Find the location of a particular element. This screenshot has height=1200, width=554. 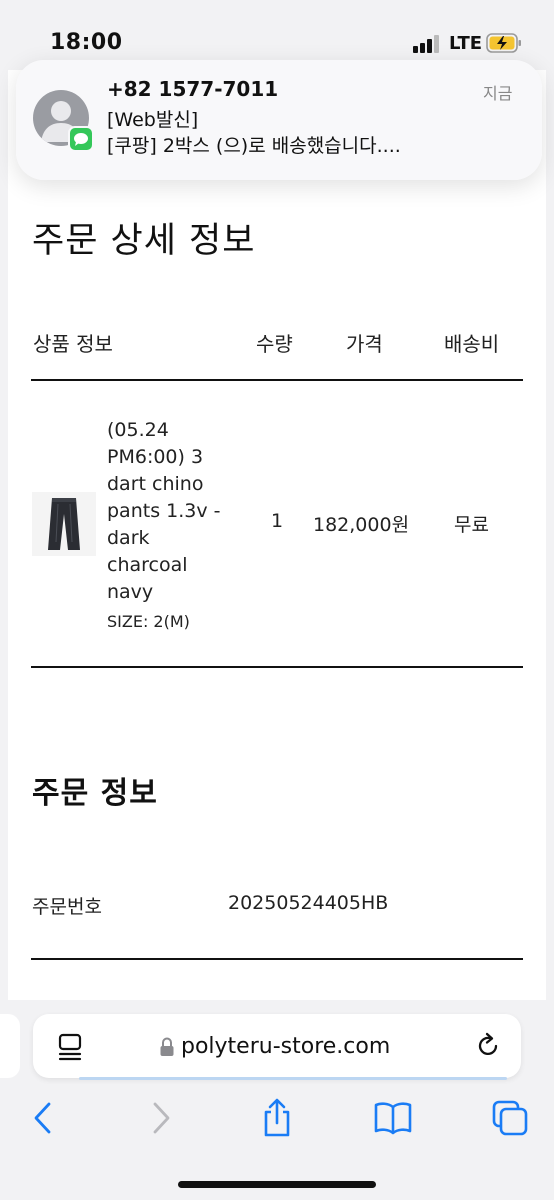

signal-icon is located at coordinates (427, 44).